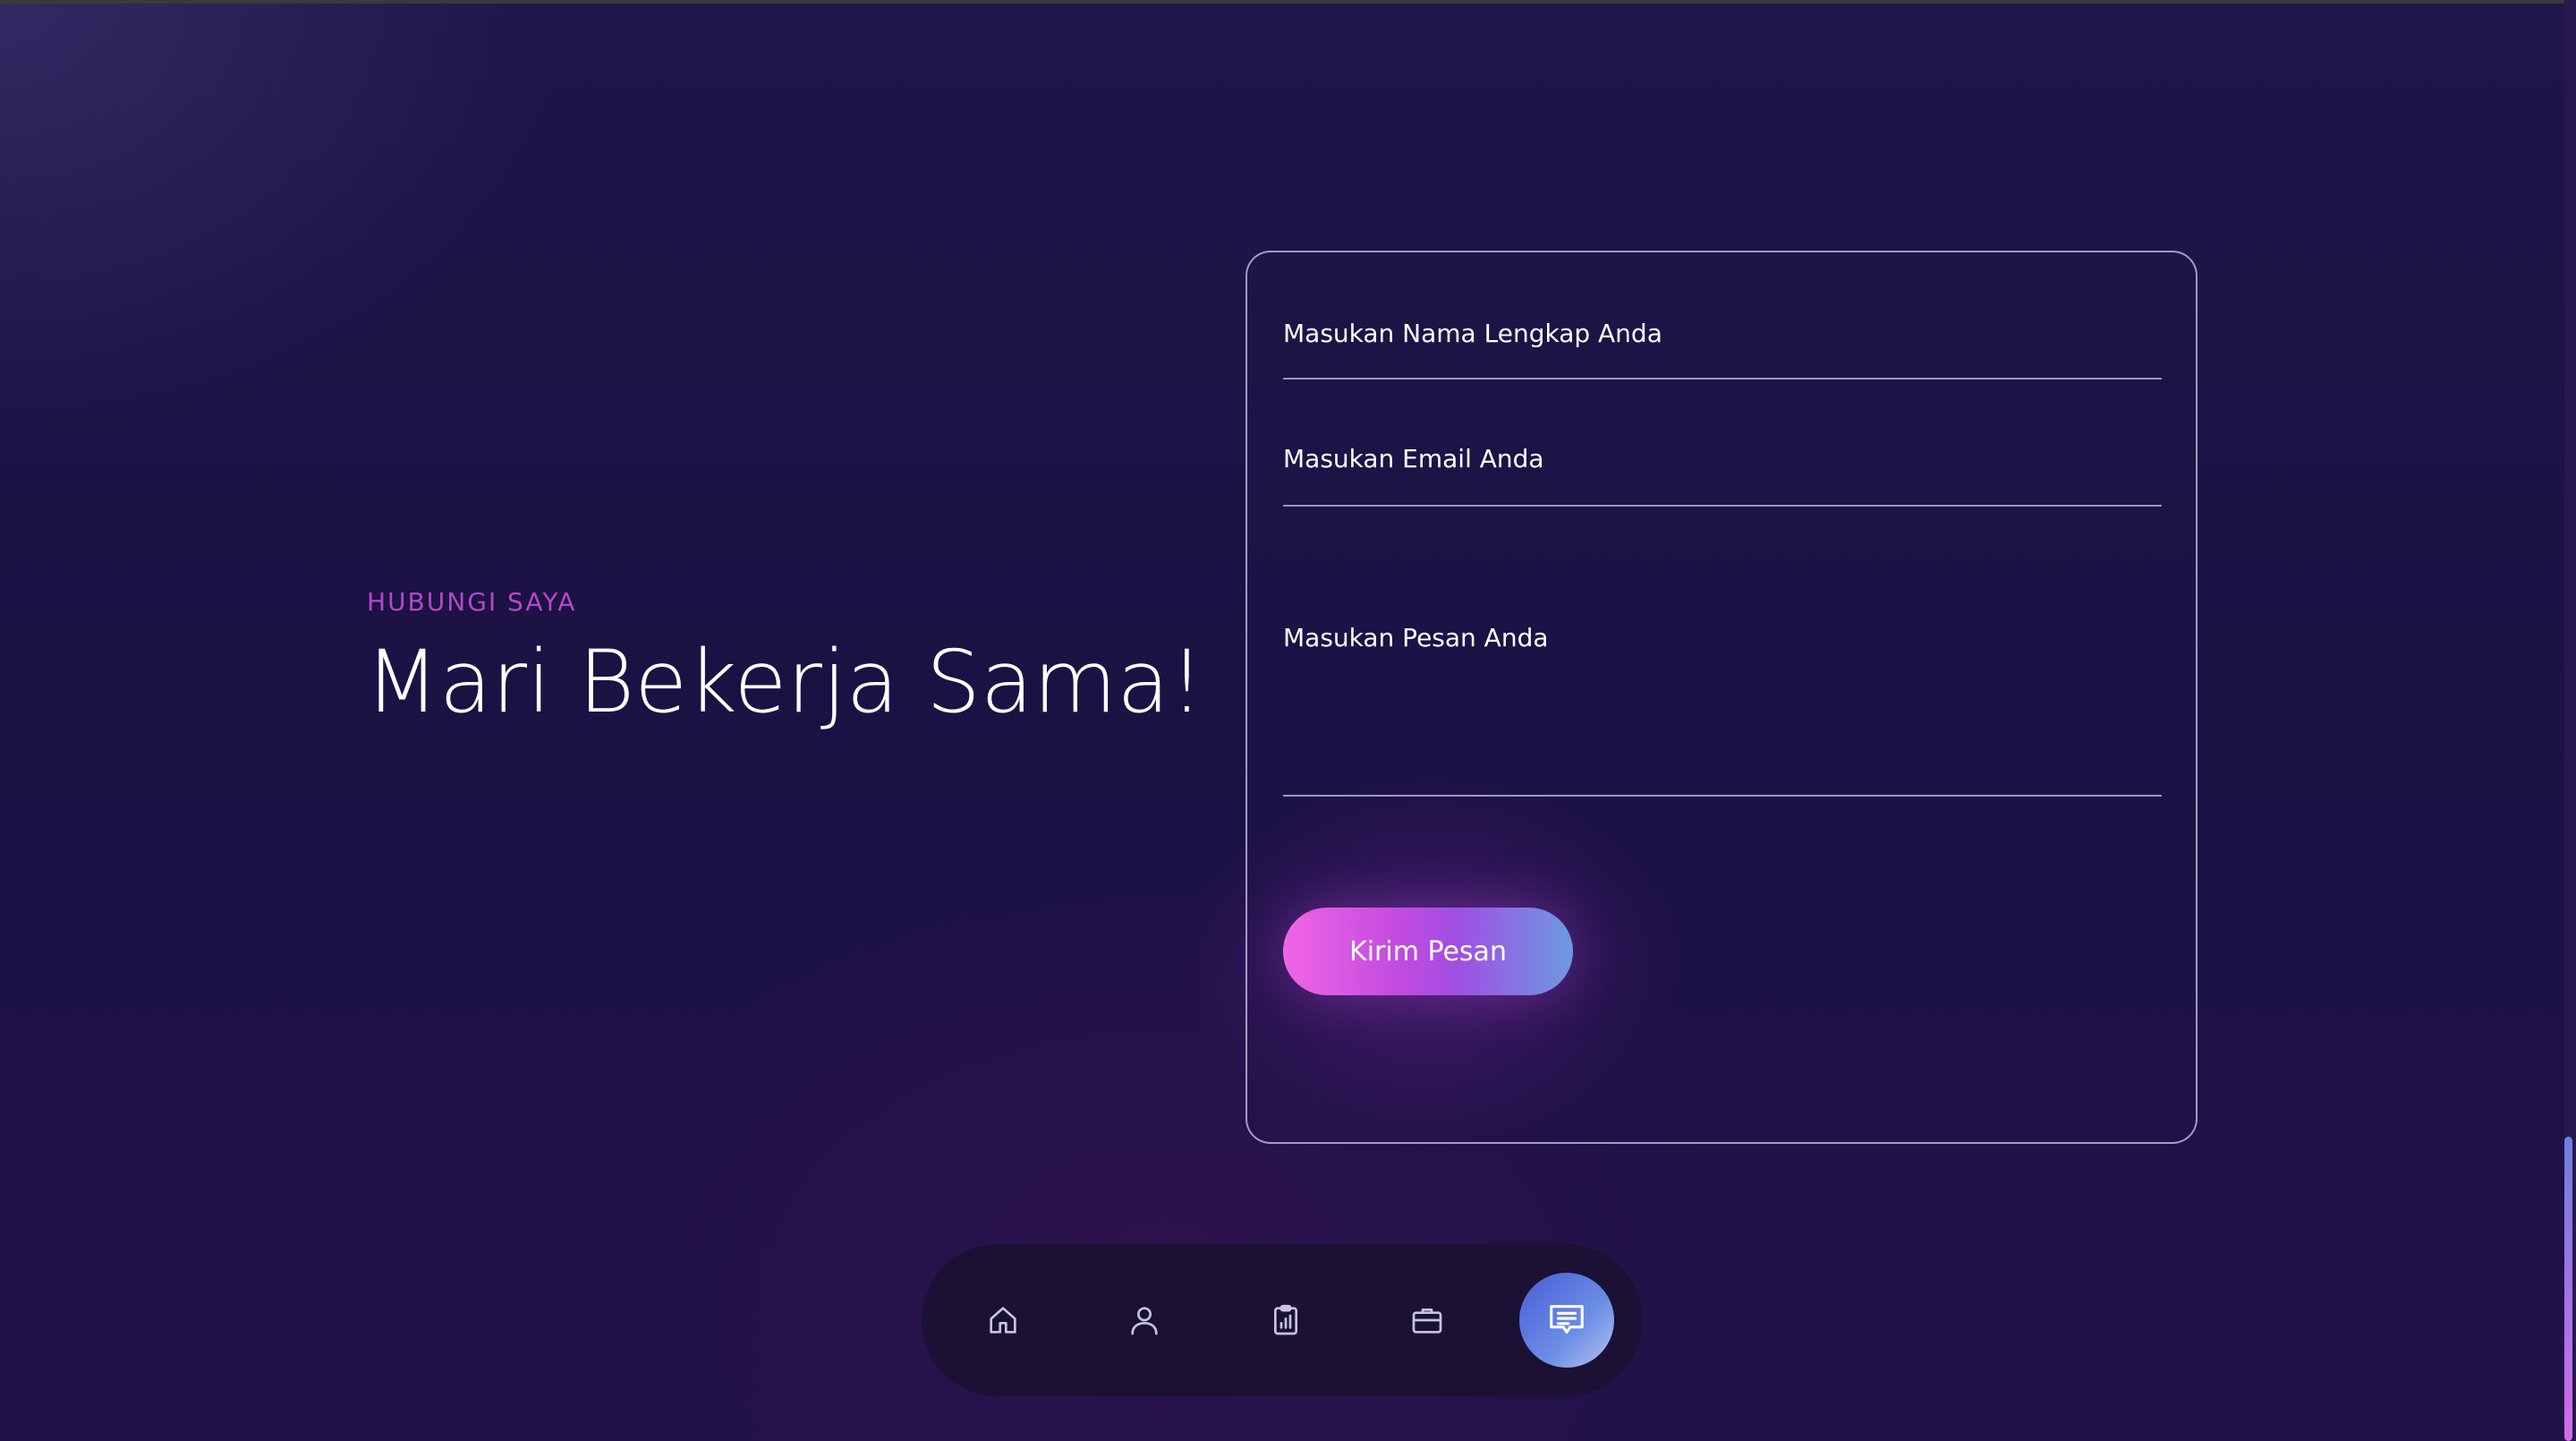  I want to click on nav-about, so click(1144, 1320).